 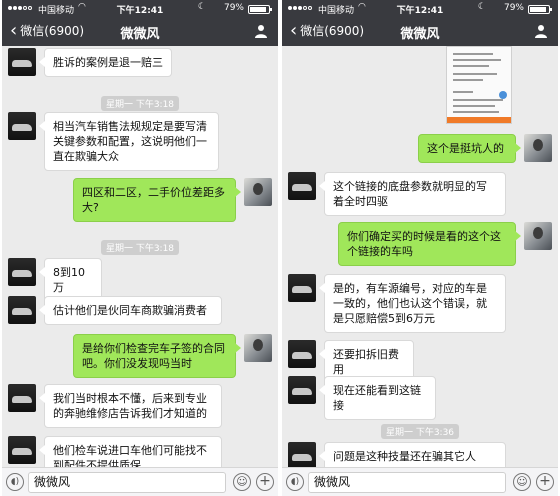 I want to click on message-bubble: 这个链接的底盘参数就明显的写着全时四驱, so click(x=412, y=194).